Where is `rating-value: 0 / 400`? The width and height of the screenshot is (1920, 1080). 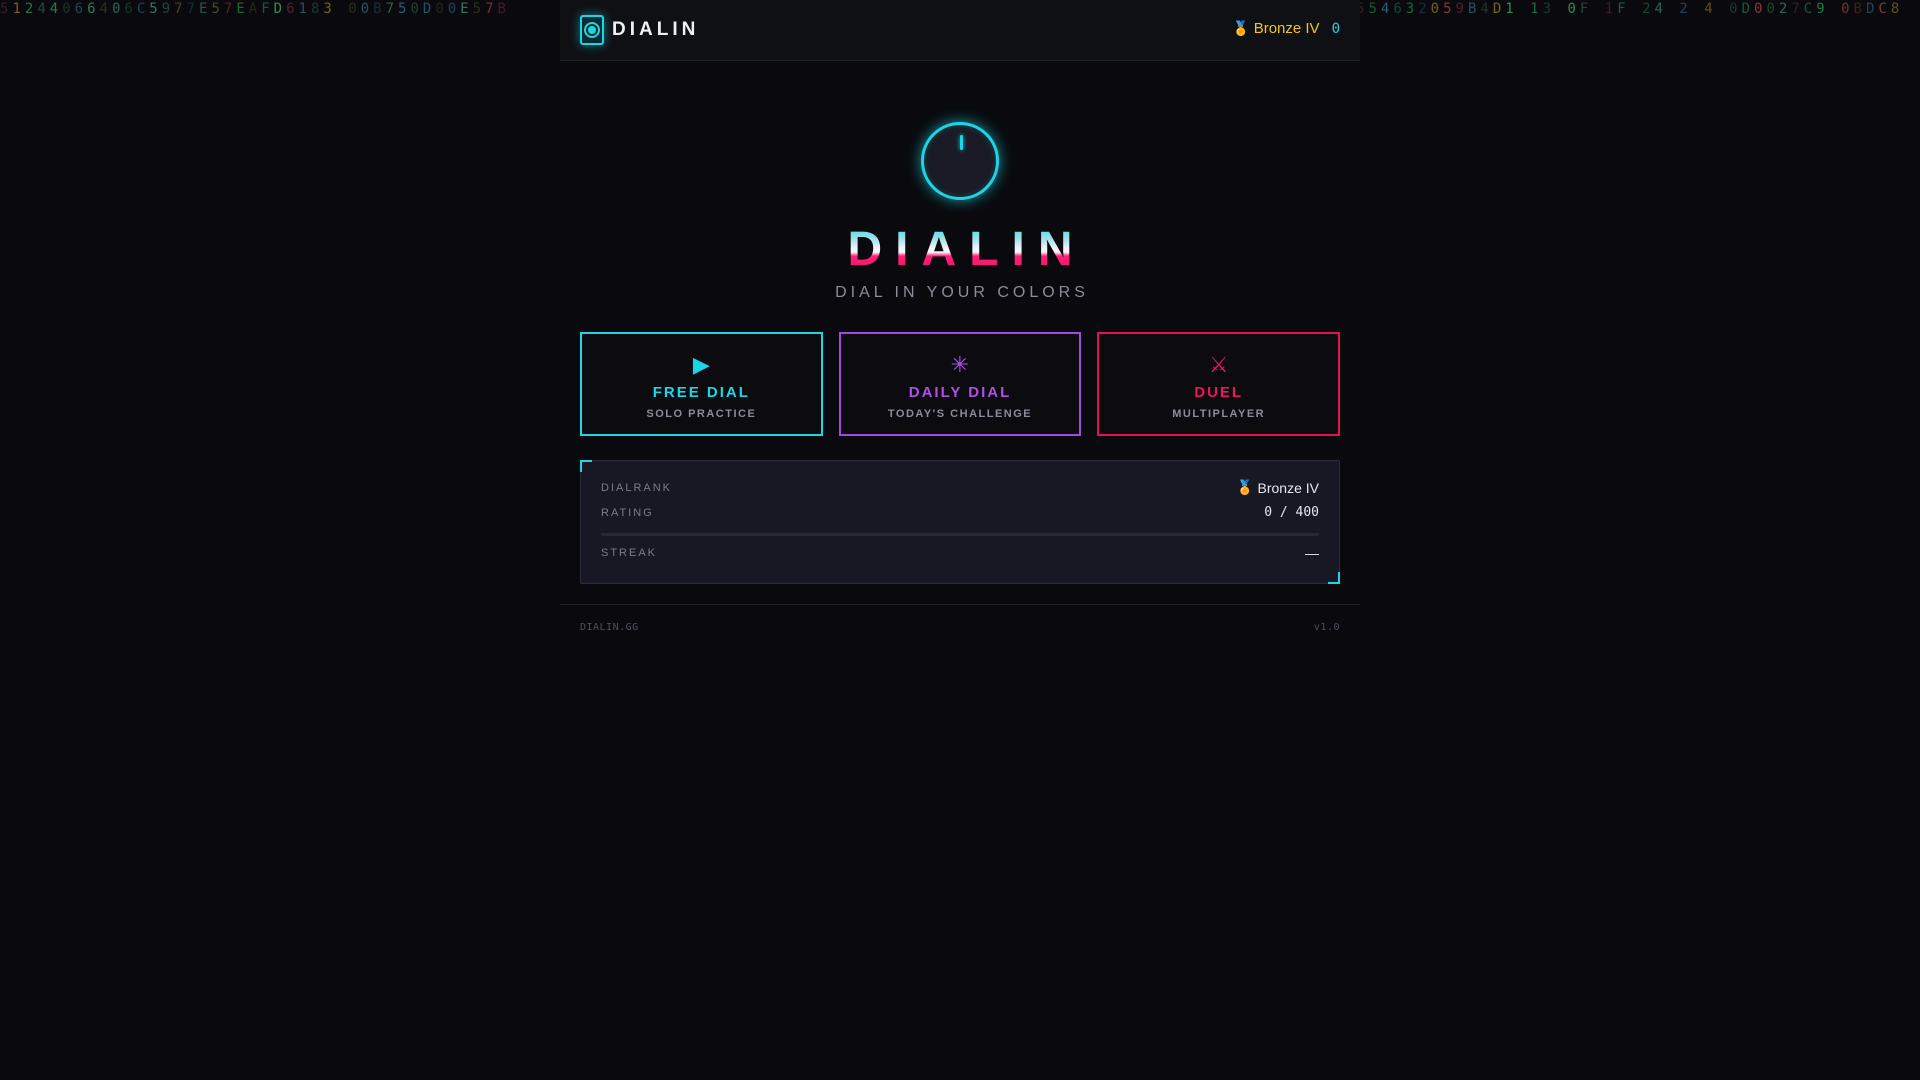 rating-value: 0 / 400 is located at coordinates (1291, 512).